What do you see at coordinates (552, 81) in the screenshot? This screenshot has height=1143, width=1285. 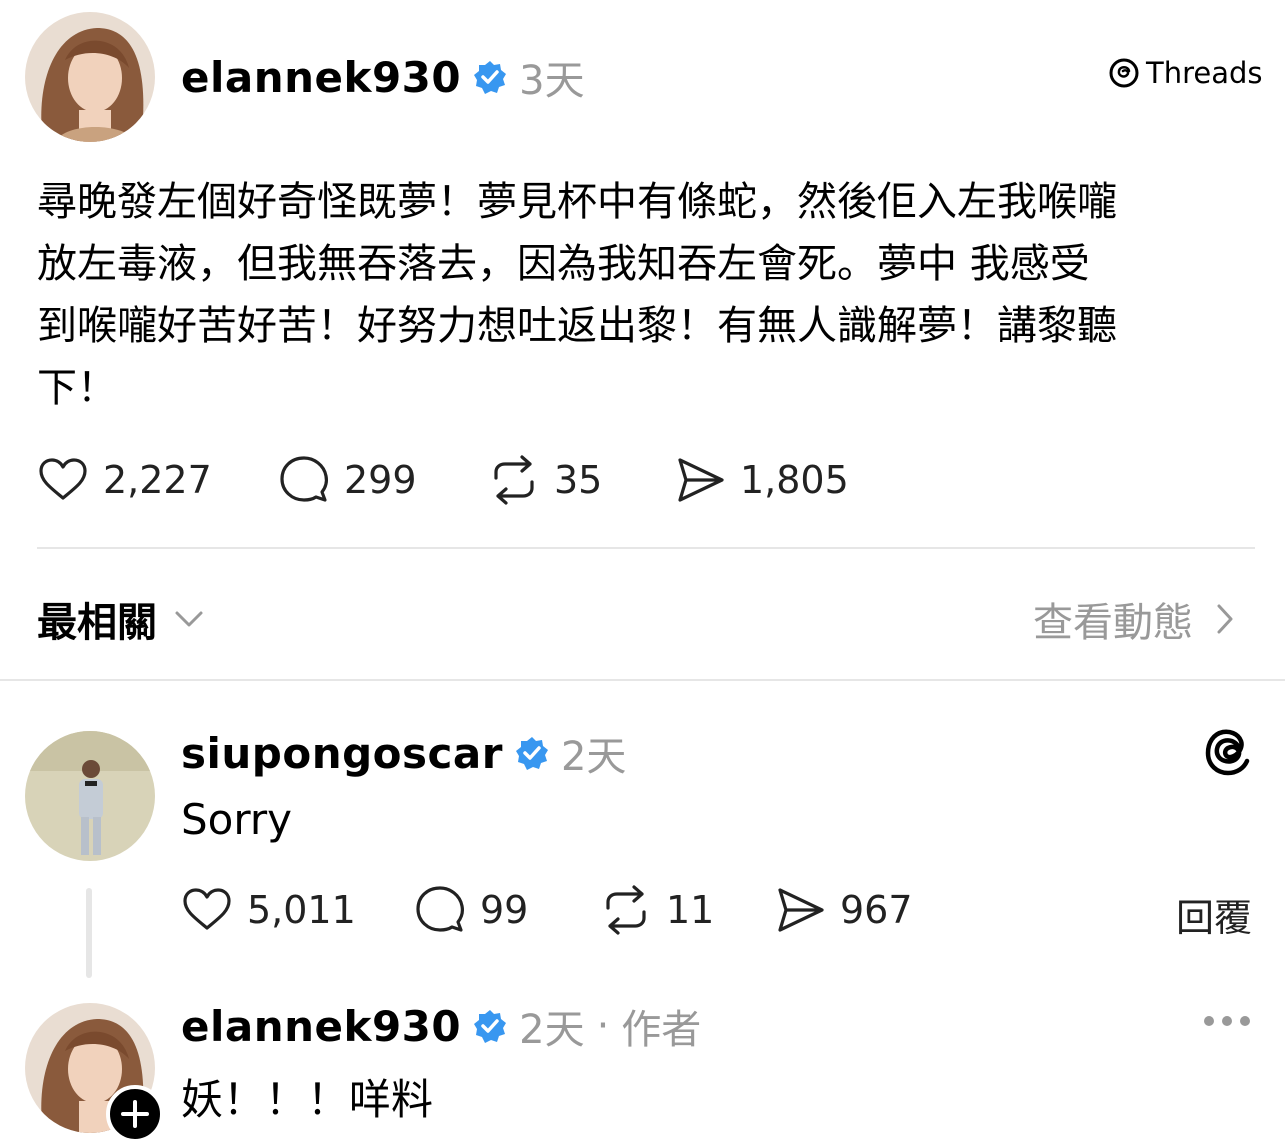 I see `post-time: 3天` at bounding box center [552, 81].